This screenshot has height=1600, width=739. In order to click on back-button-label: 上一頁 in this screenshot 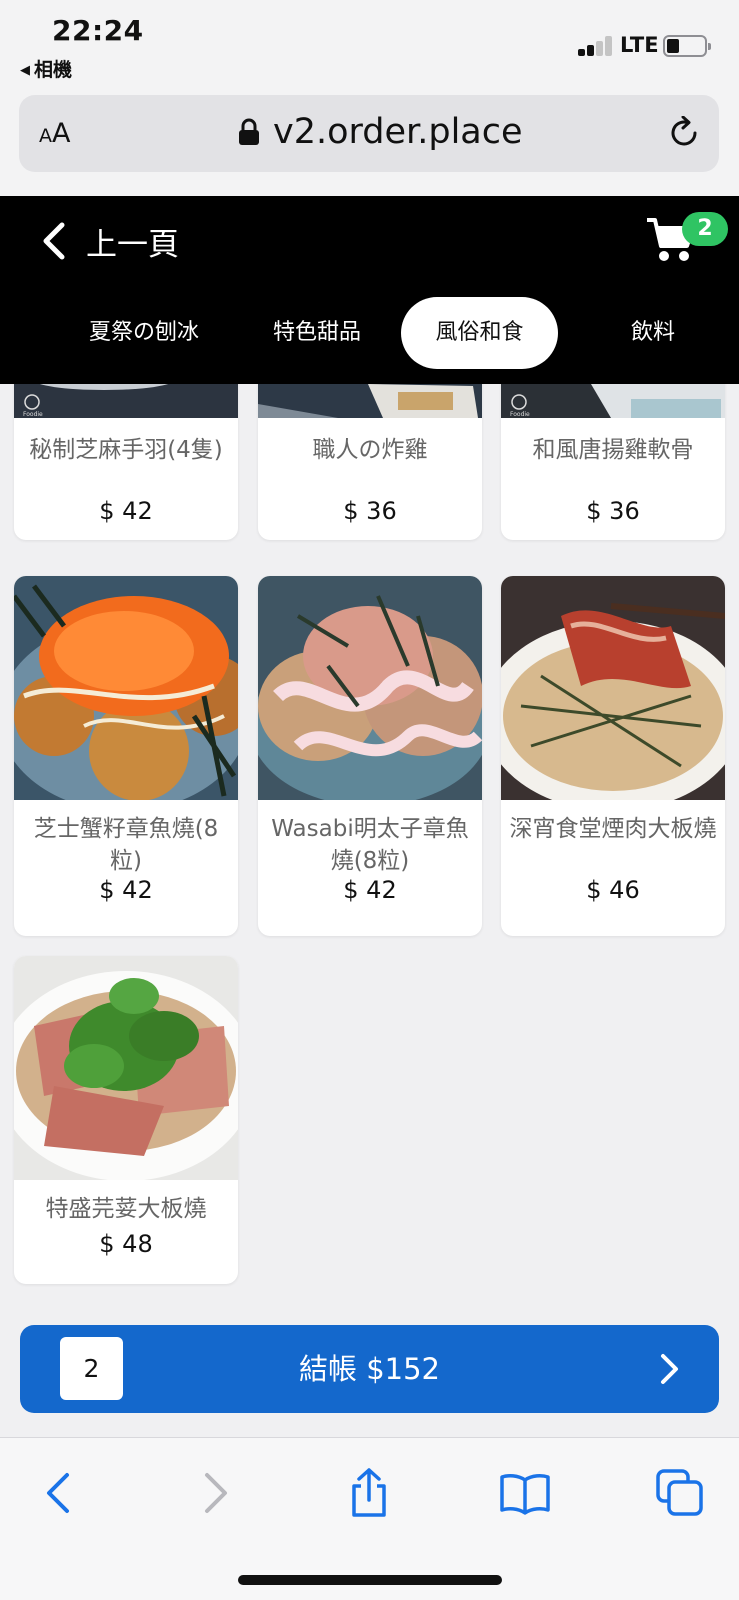, I will do `click(132, 244)`.